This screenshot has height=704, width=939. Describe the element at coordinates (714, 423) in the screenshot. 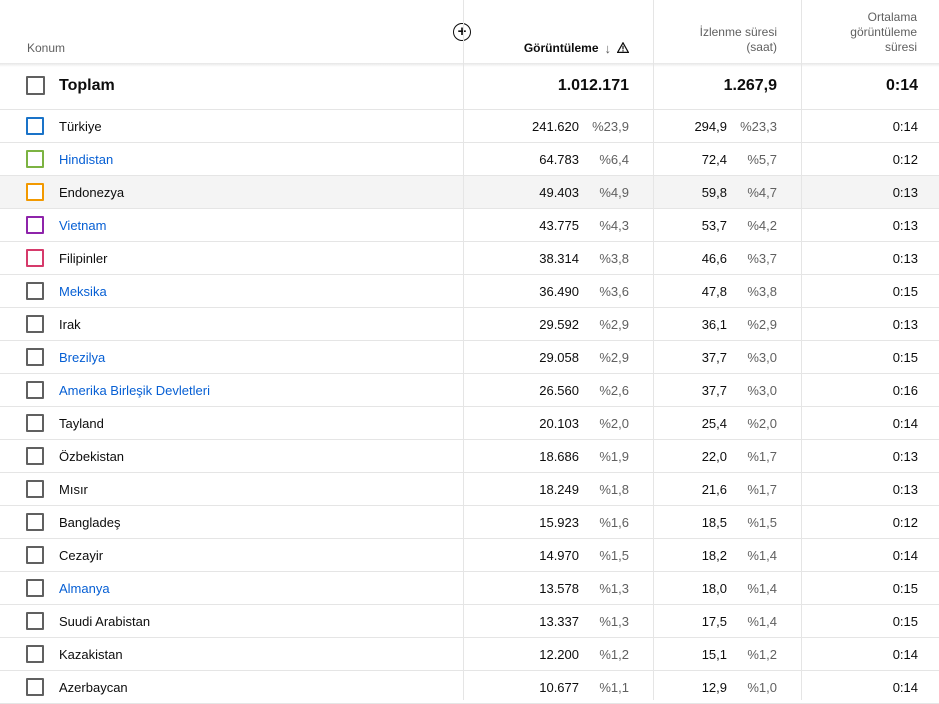

I see `row-watch: 25,4` at that location.